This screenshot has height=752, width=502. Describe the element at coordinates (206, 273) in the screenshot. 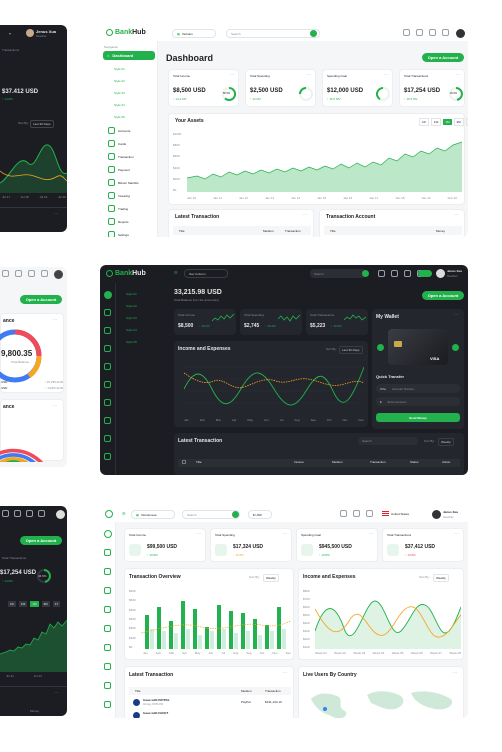

I see `nav-column-select: Nav Column` at that location.